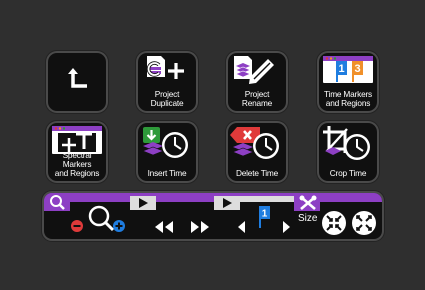 The image size is (425, 290). What do you see at coordinates (341, 69) in the screenshot?
I see `marker-number-1: 1` at bounding box center [341, 69].